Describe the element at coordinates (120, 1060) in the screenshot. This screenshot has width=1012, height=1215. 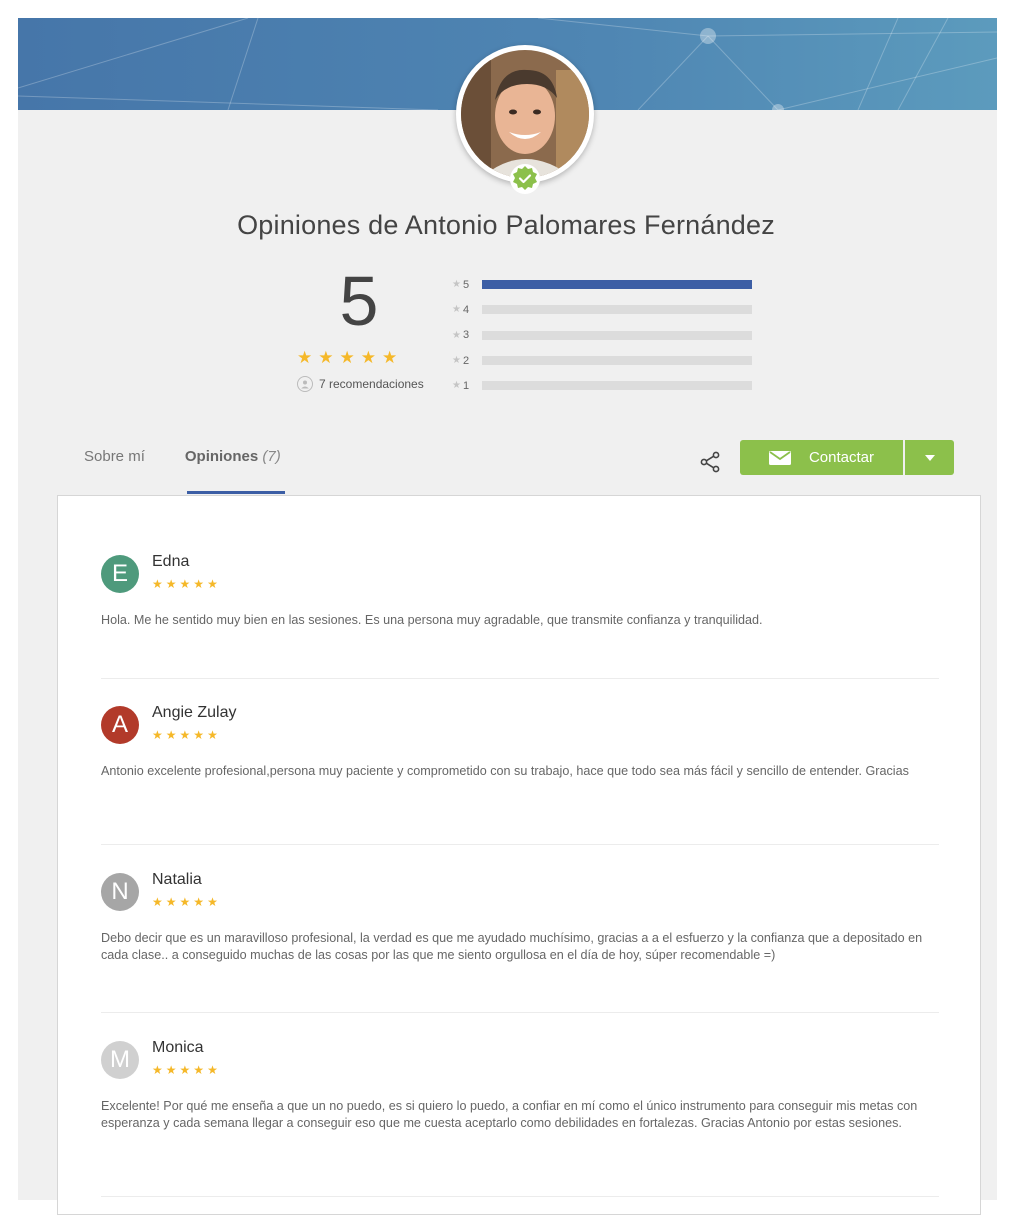
I see `reviewer-avatar: M` at that location.